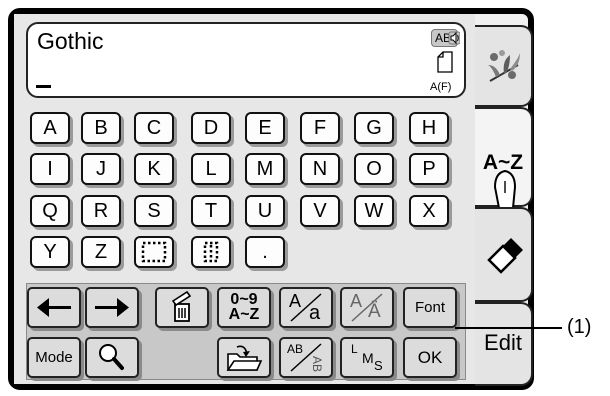 This screenshot has height=396, width=610. Describe the element at coordinates (154, 211) in the screenshot. I see `key-S: S` at that location.